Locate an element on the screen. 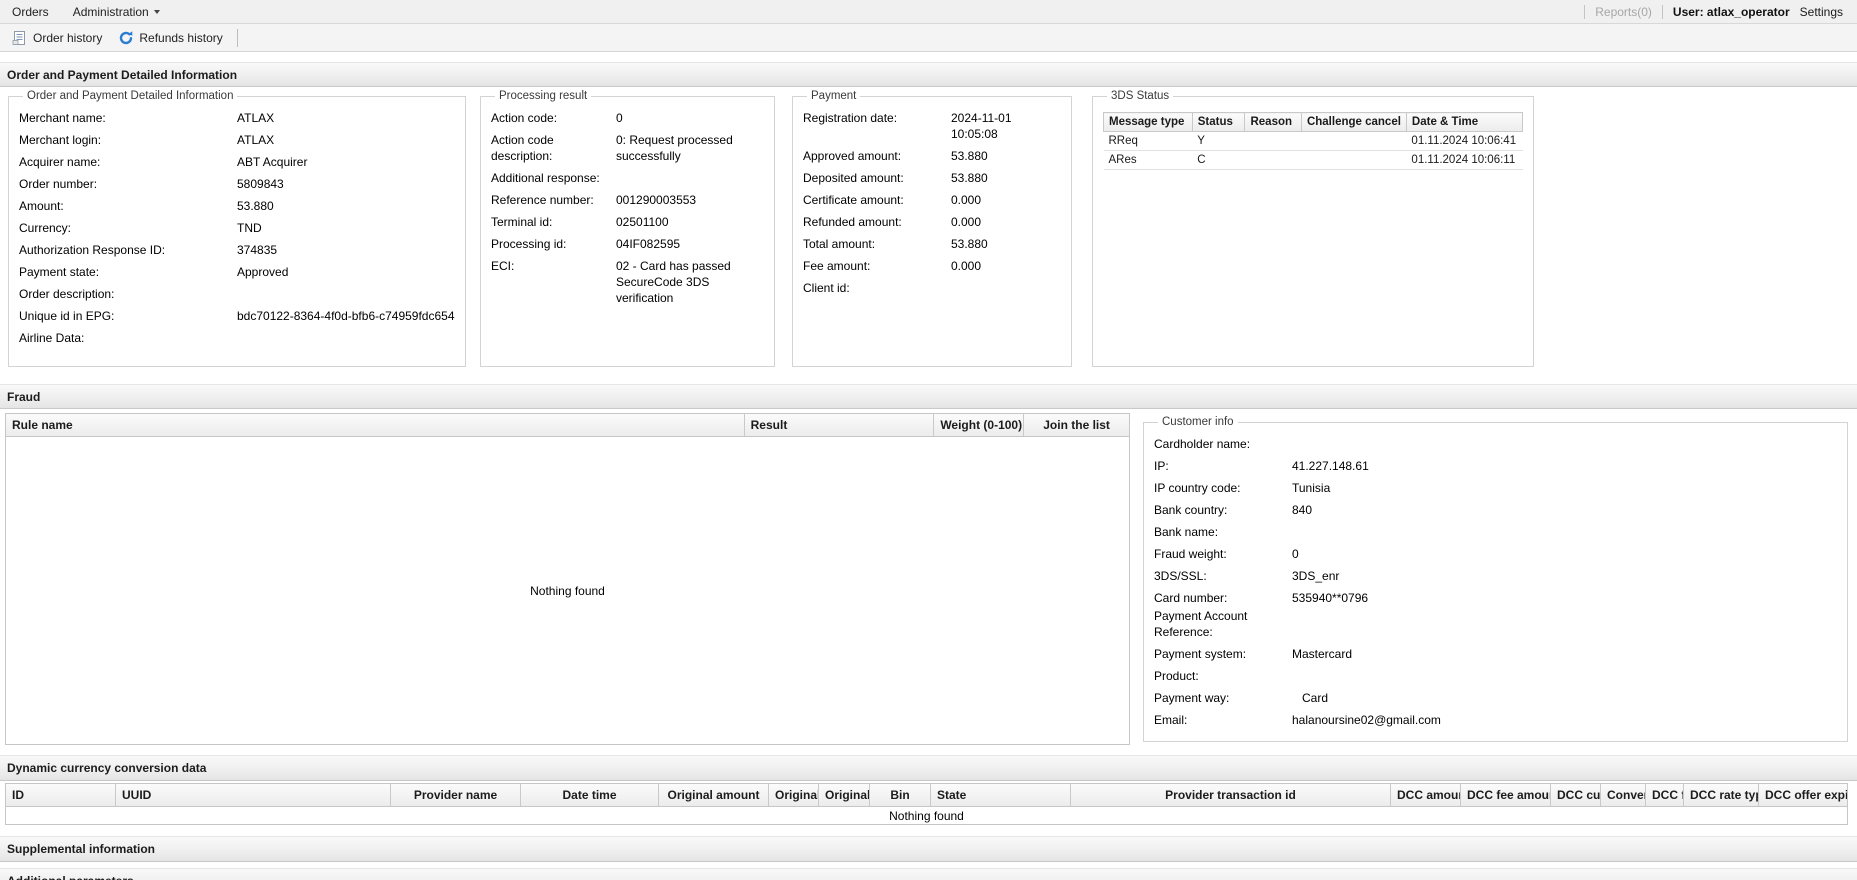 The image size is (1857, 880). info-row: Approved amount: 53.880 is located at coordinates (932, 156).